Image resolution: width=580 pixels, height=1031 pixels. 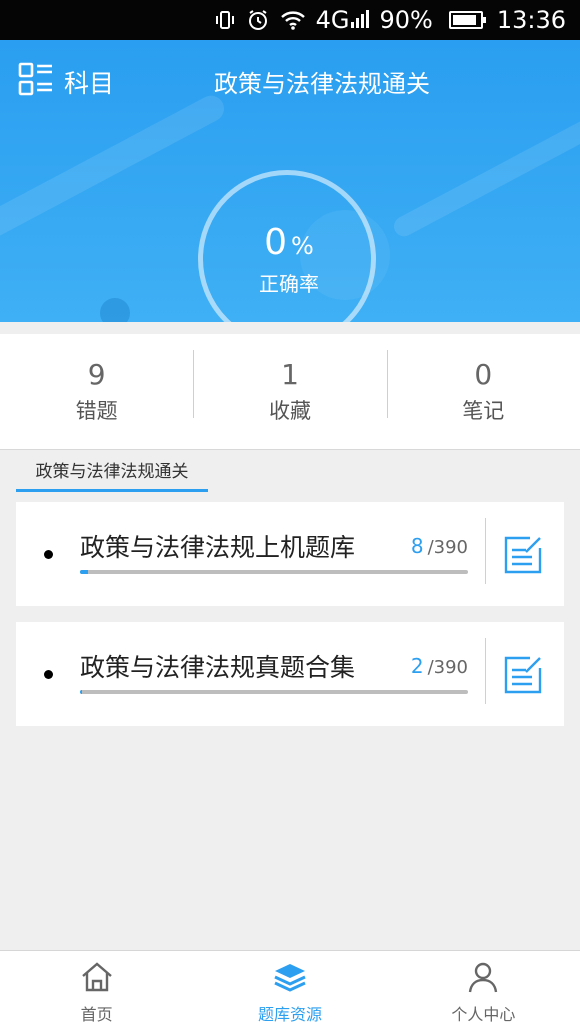 What do you see at coordinates (483, 979) in the screenshot?
I see `user-icon` at bounding box center [483, 979].